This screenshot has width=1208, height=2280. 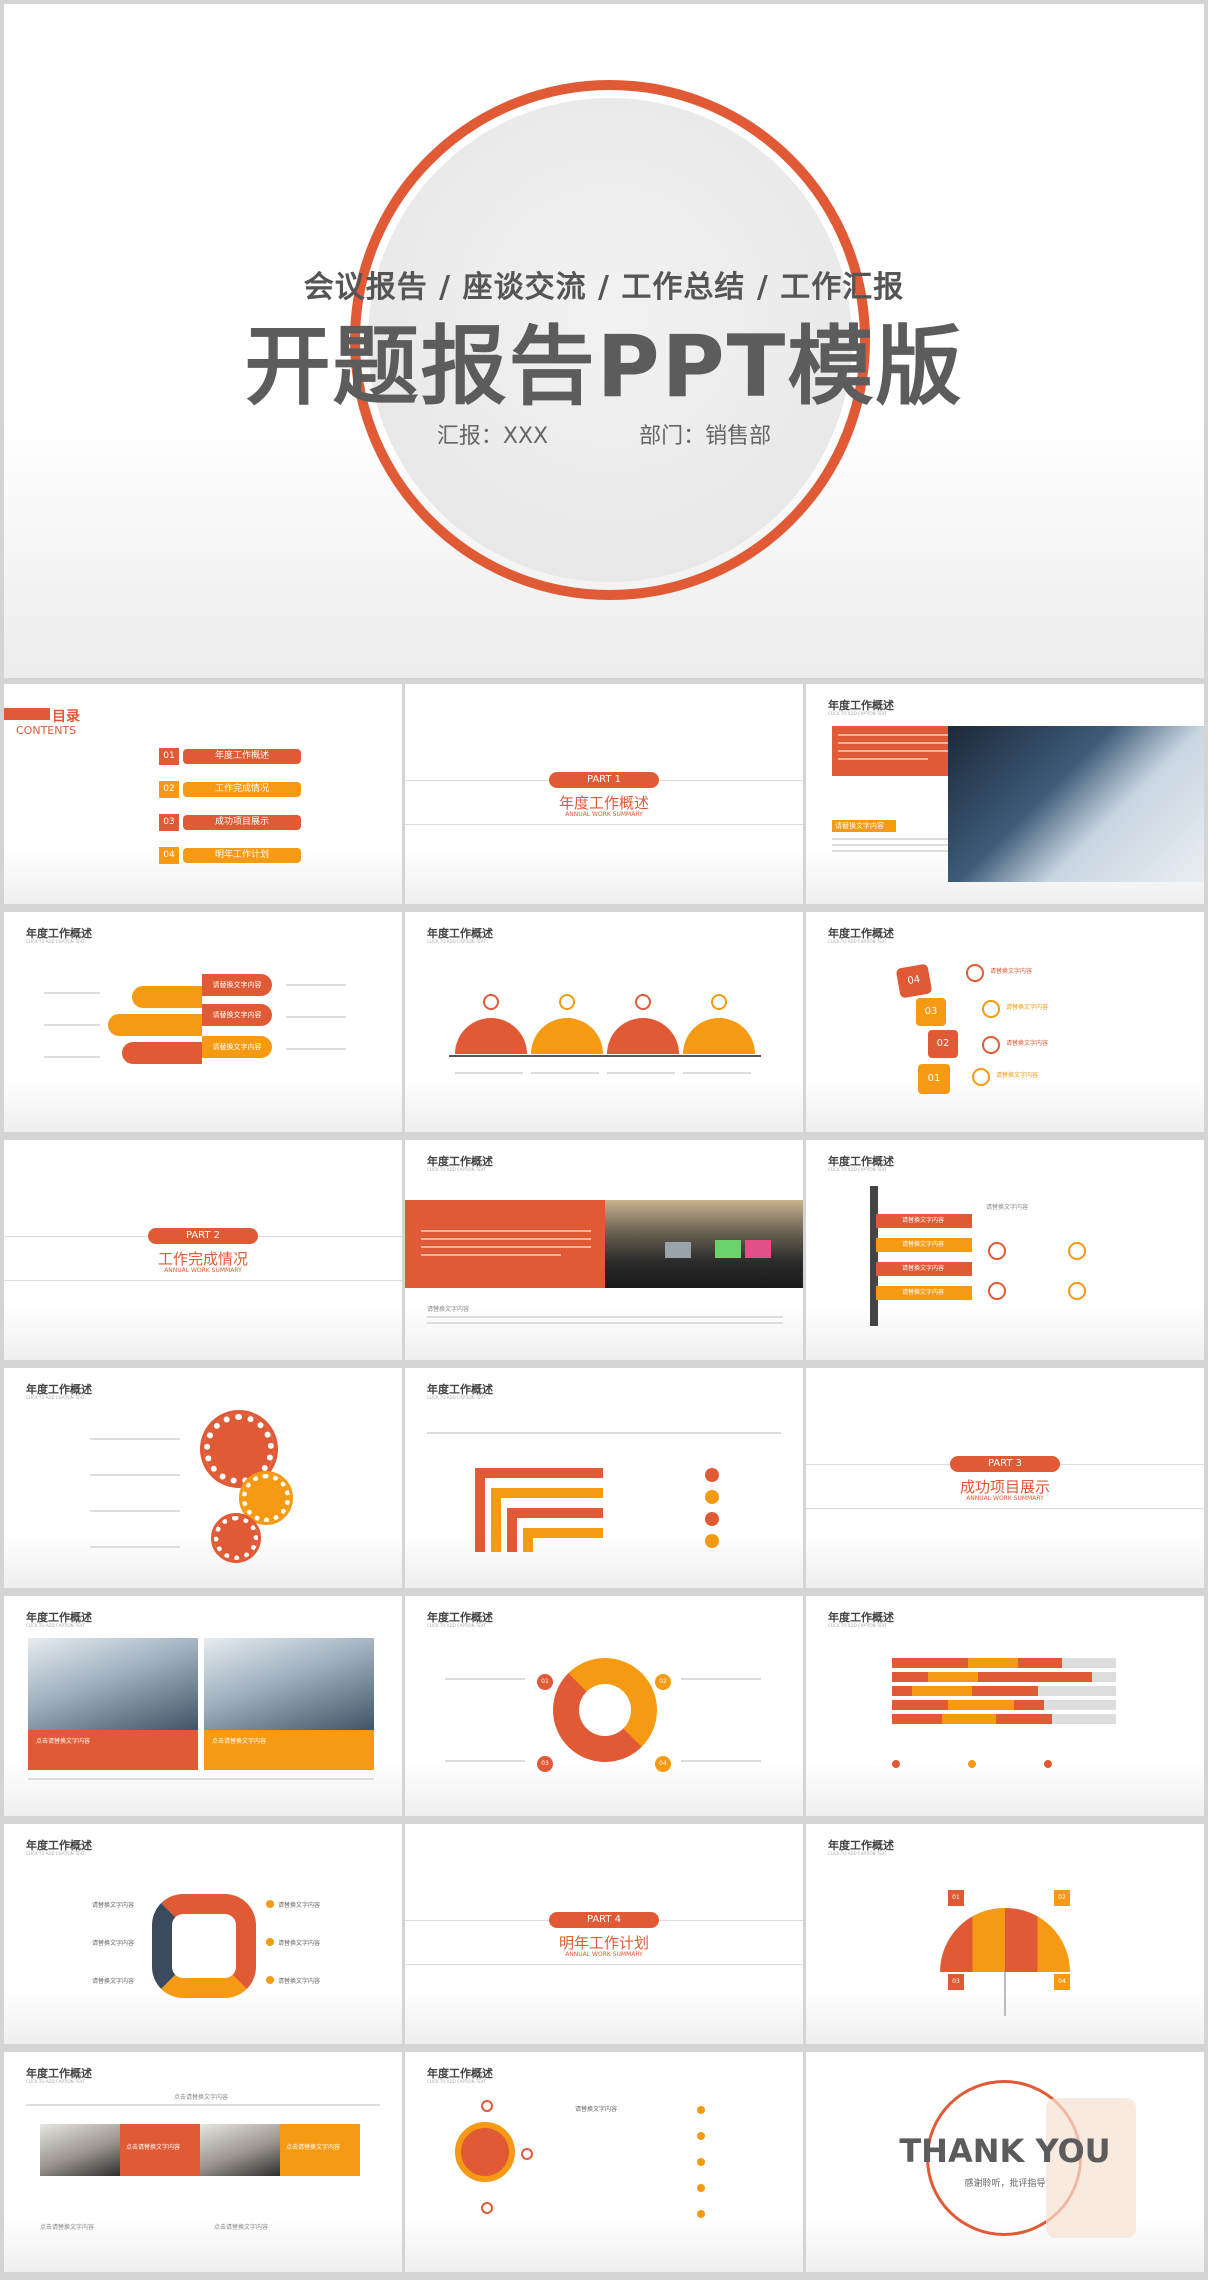 I want to click on toc-item: 02 工作完成情况, so click(x=230, y=789).